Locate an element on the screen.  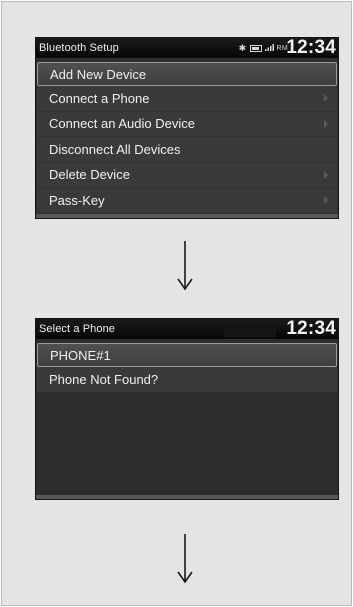
list-item-label: PHONE#1 is located at coordinates (80, 355).